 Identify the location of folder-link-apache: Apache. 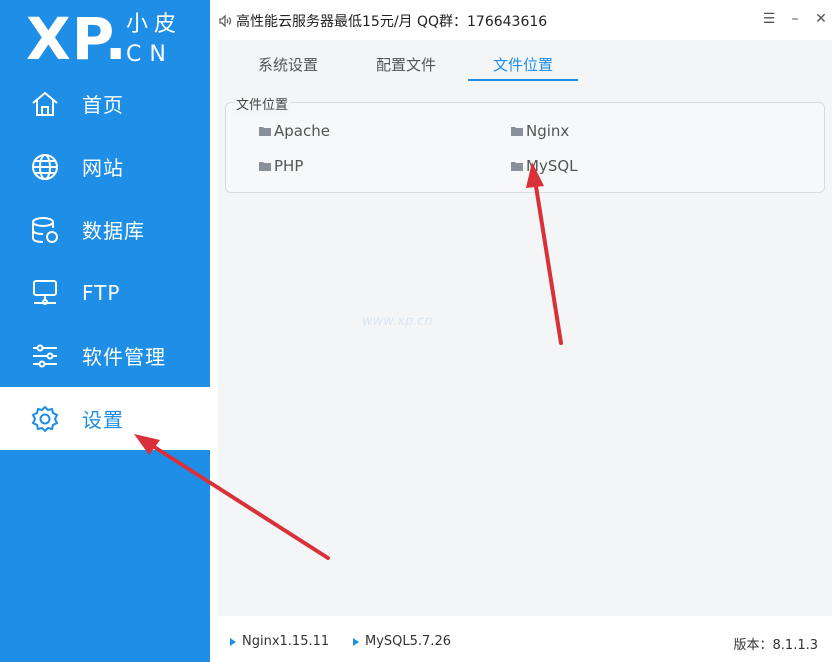
(294, 131).